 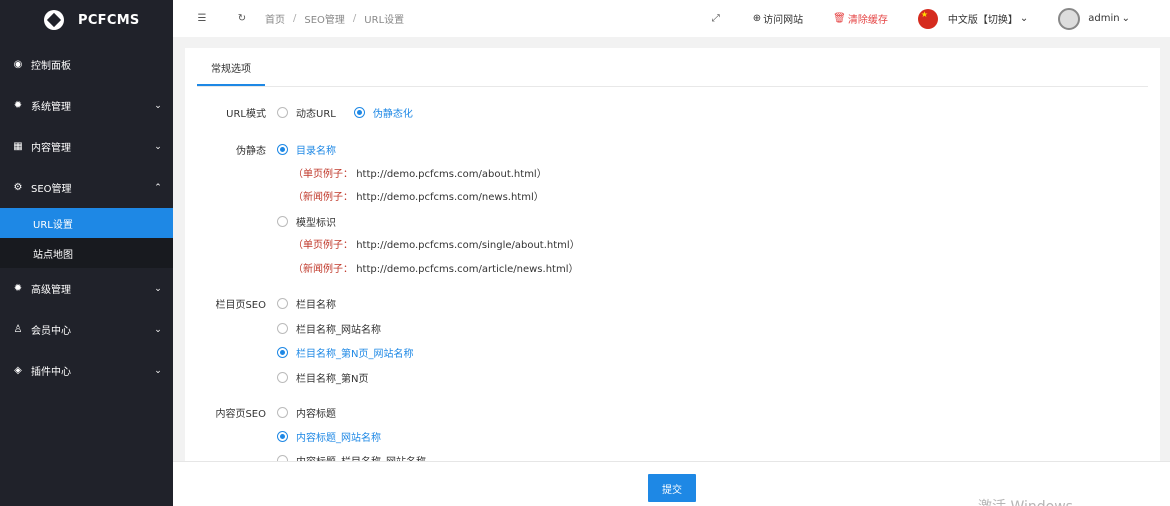 I want to click on pseudo-model-row: 模型标识, so click(x=269, y=221).